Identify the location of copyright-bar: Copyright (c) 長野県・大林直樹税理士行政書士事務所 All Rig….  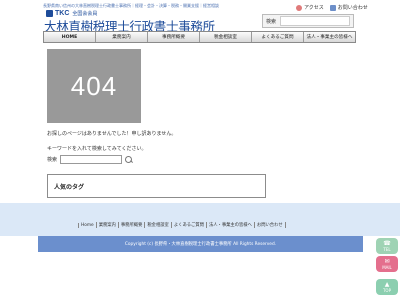
(200, 244).